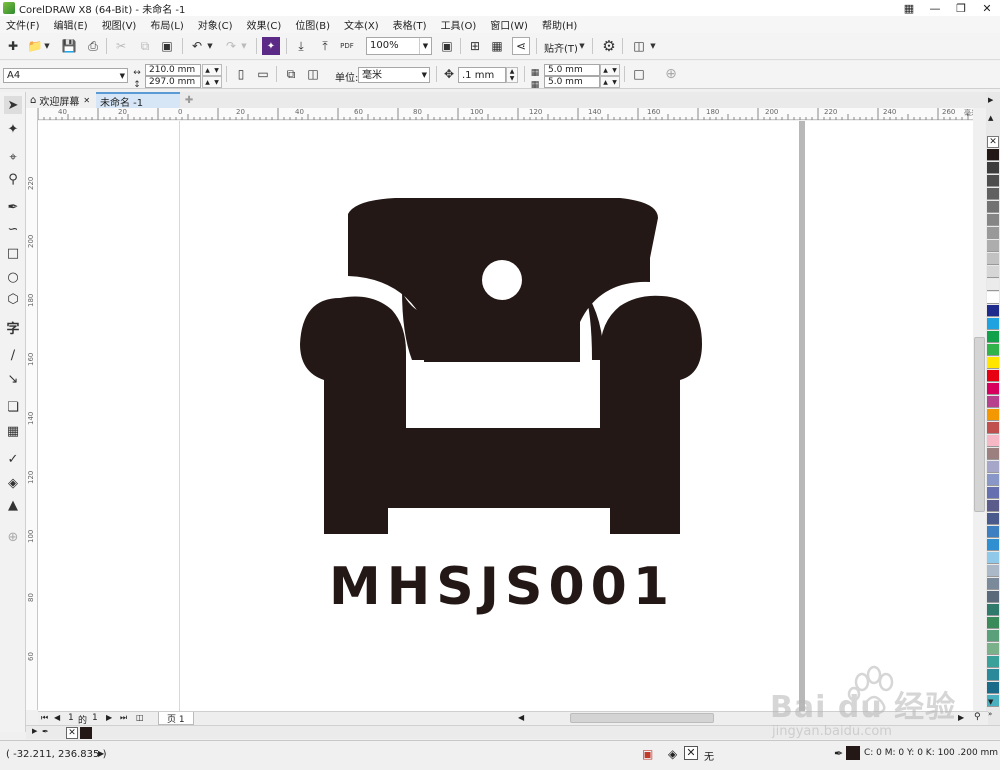 This screenshot has width=1000, height=770. What do you see at coordinates (45, 731) in the screenshot?
I see `doc-palette-edit-icon: ✒` at bounding box center [45, 731].